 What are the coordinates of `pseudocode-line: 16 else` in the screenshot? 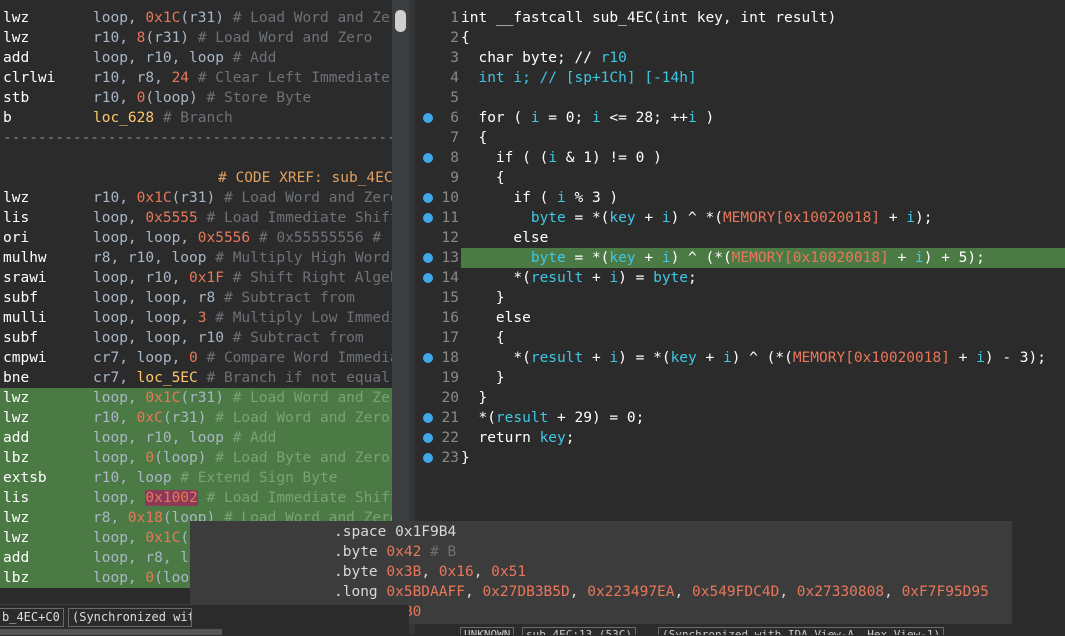 It's located at (740, 318).